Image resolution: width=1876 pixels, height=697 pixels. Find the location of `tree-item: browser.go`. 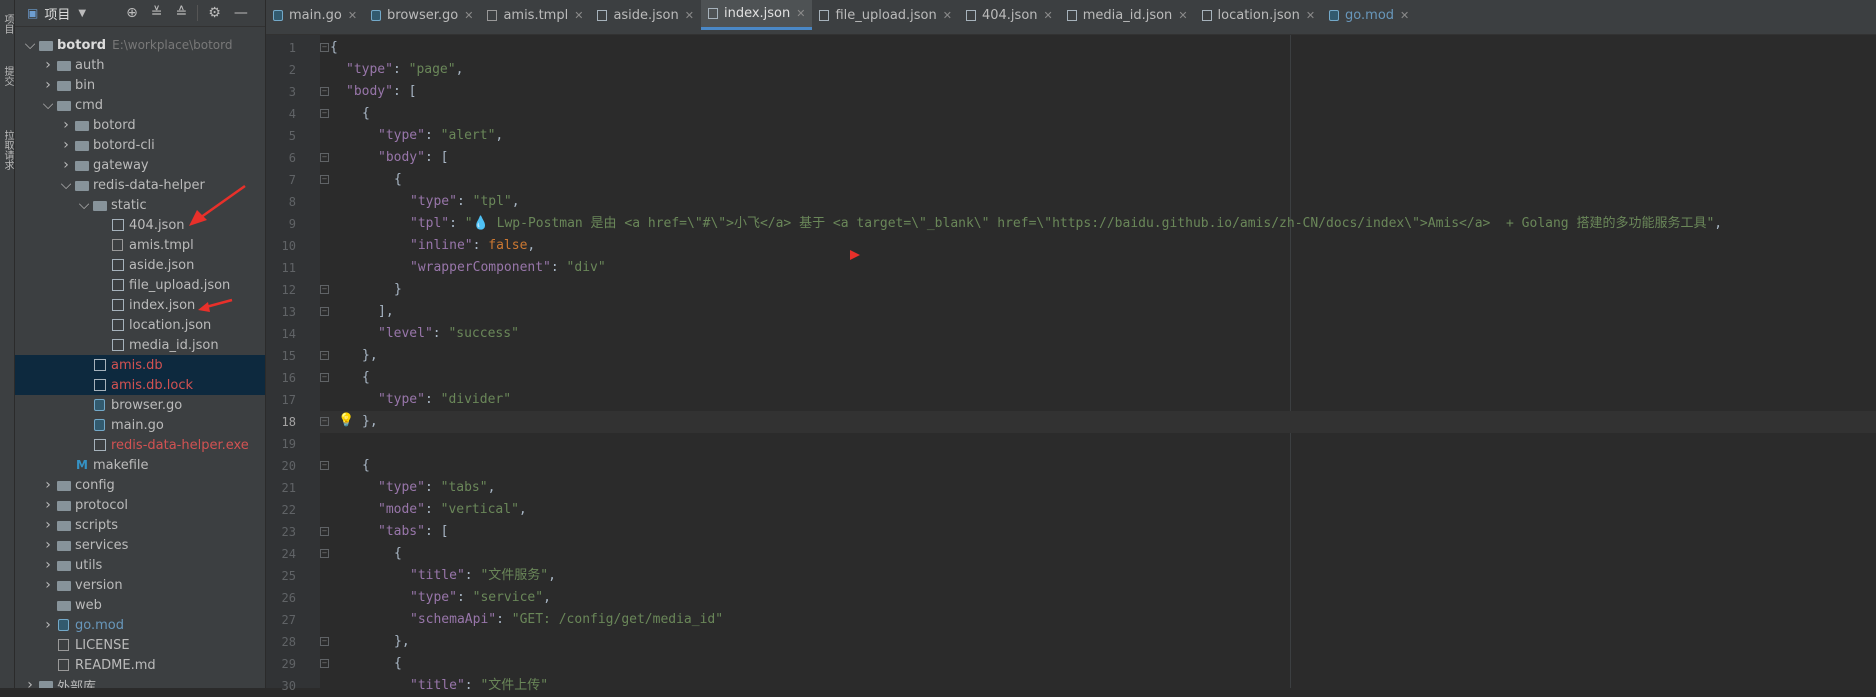

tree-item: browser.go is located at coordinates (140, 405).